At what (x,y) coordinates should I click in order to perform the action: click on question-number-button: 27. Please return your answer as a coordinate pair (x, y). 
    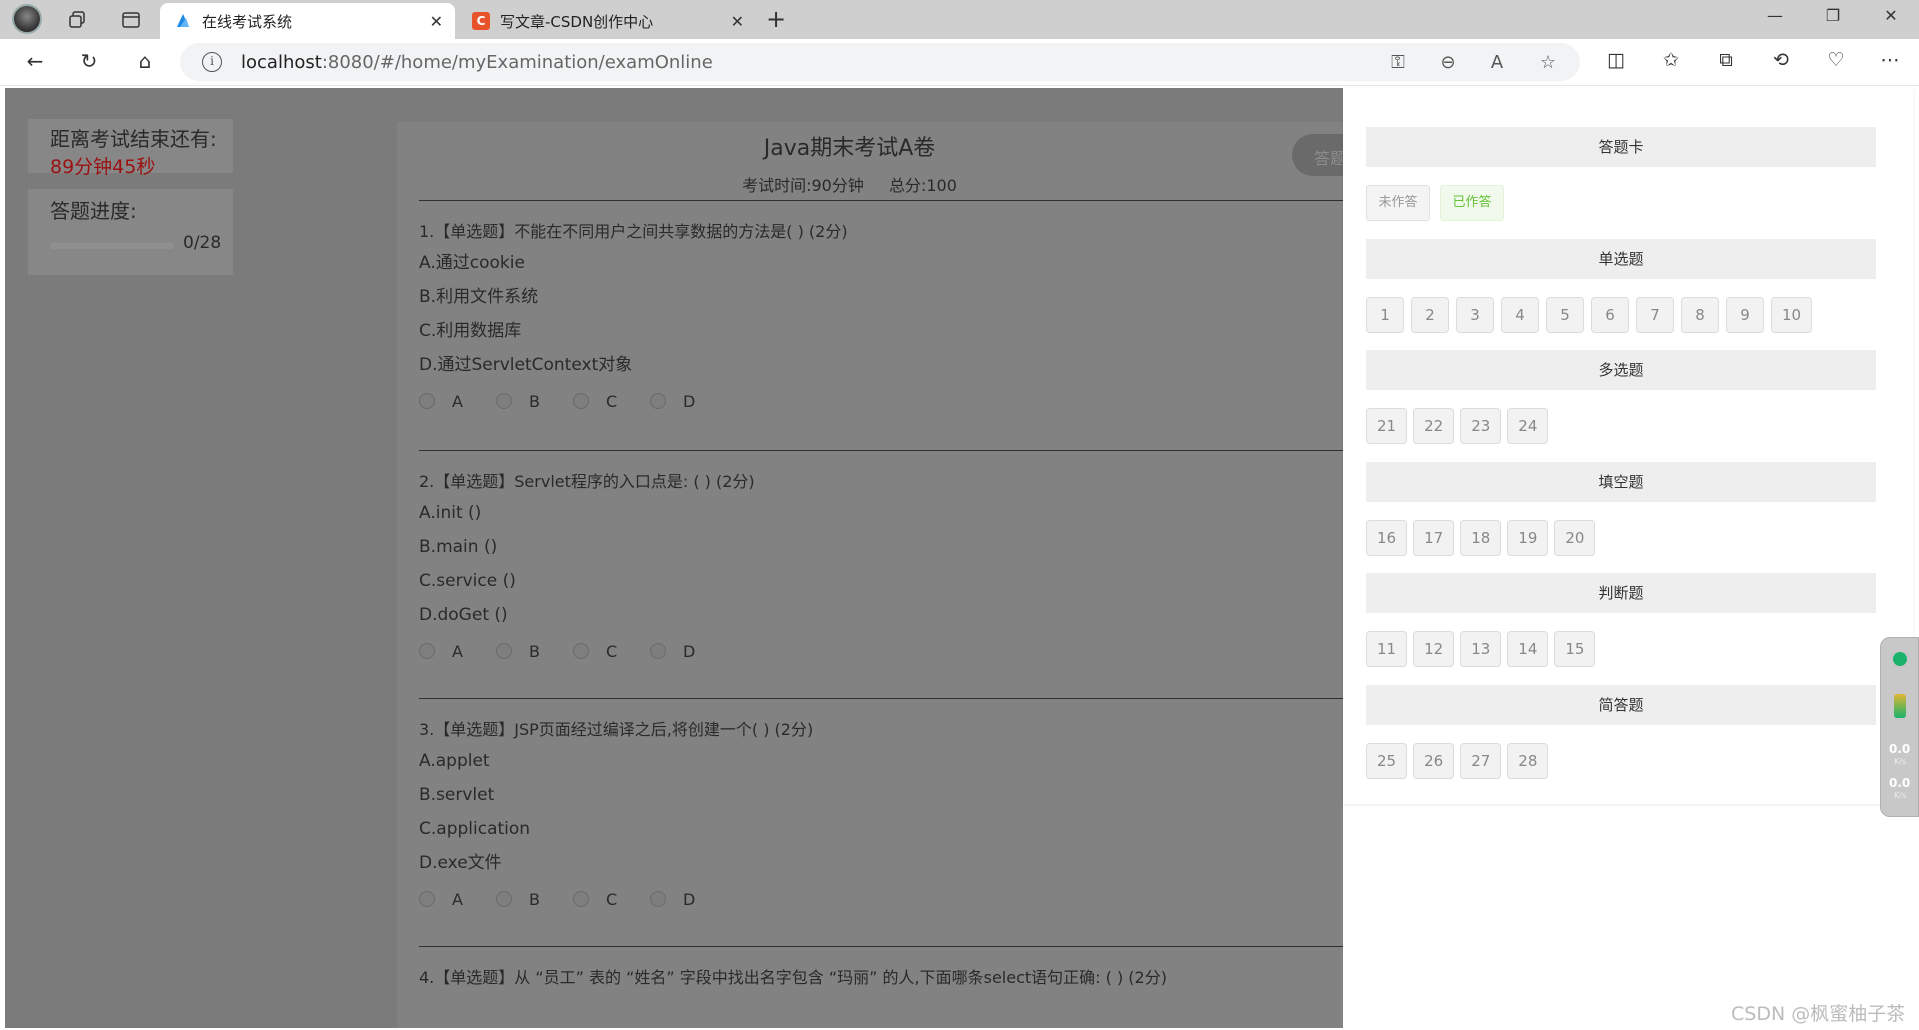
    Looking at the image, I should click on (1481, 761).